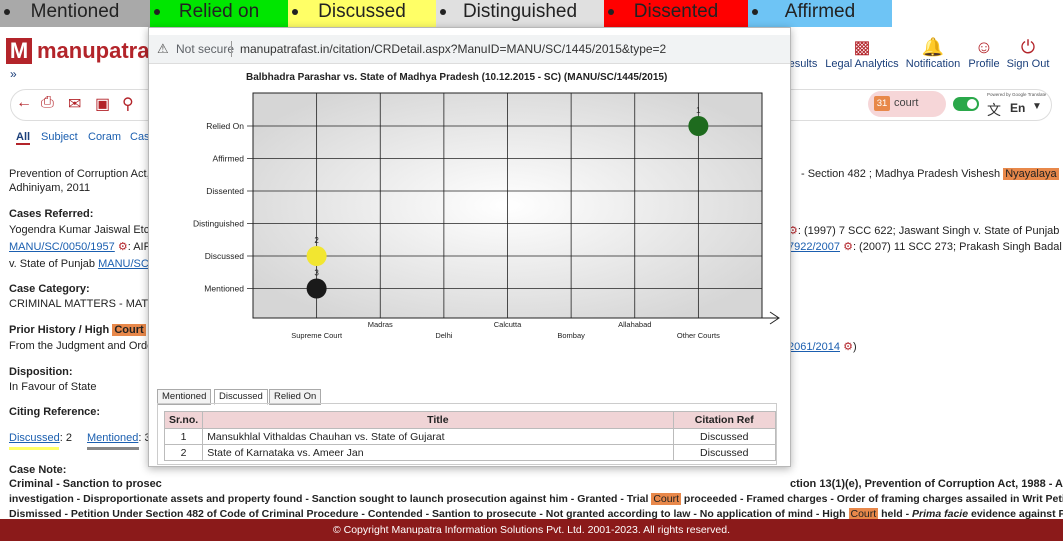 This screenshot has width=1063, height=541. I want to click on case-category-value: CRIMINAL MATTERS - MATTE, so click(86, 304).